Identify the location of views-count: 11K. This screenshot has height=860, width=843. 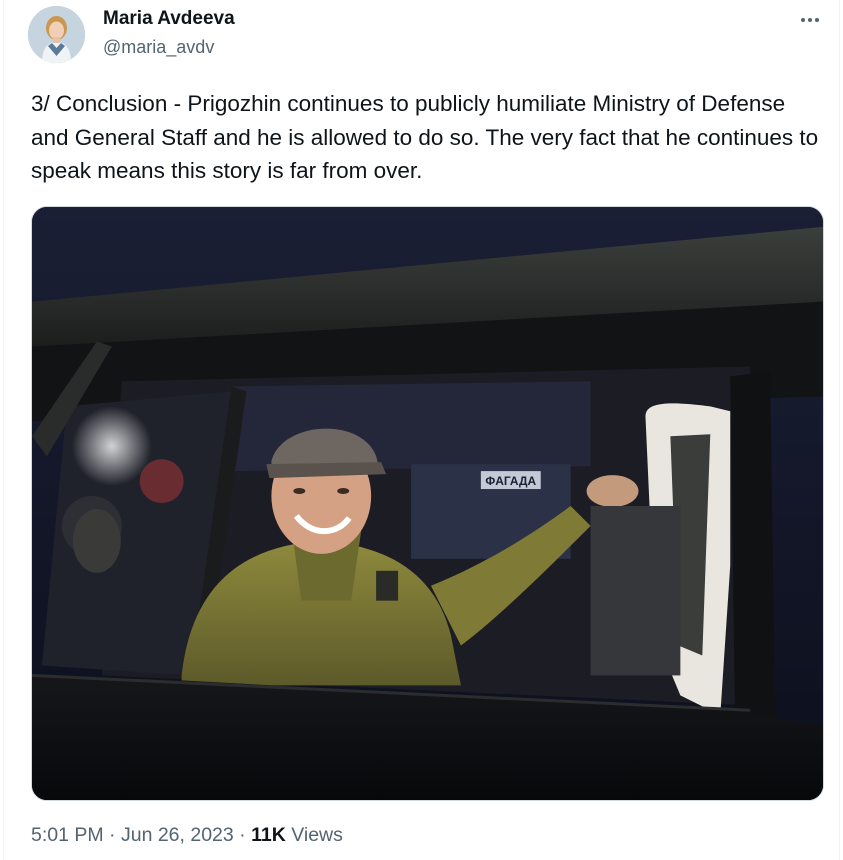
(268, 835).